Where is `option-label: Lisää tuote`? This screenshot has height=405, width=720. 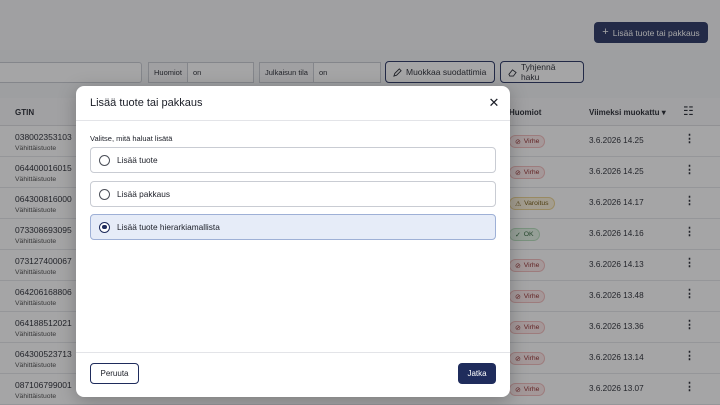 option-label: Lisää tuote is located at coordinates (137, 160).